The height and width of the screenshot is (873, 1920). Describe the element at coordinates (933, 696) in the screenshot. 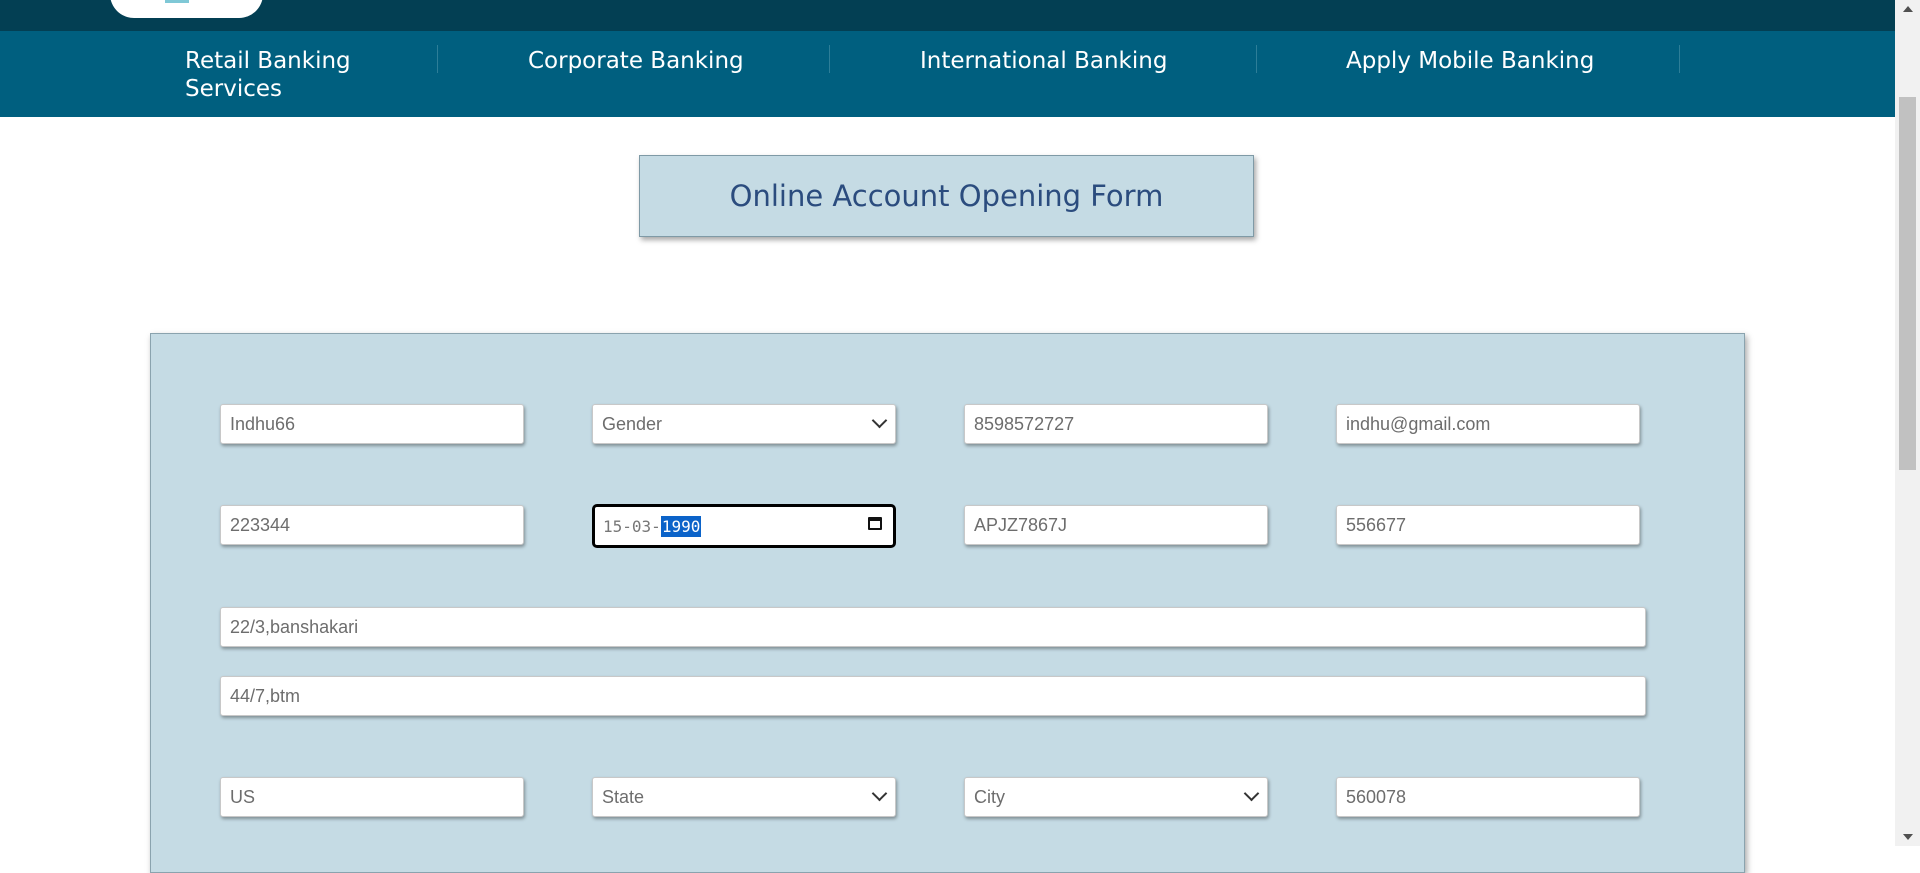

I see `address-line2-input` at that location.